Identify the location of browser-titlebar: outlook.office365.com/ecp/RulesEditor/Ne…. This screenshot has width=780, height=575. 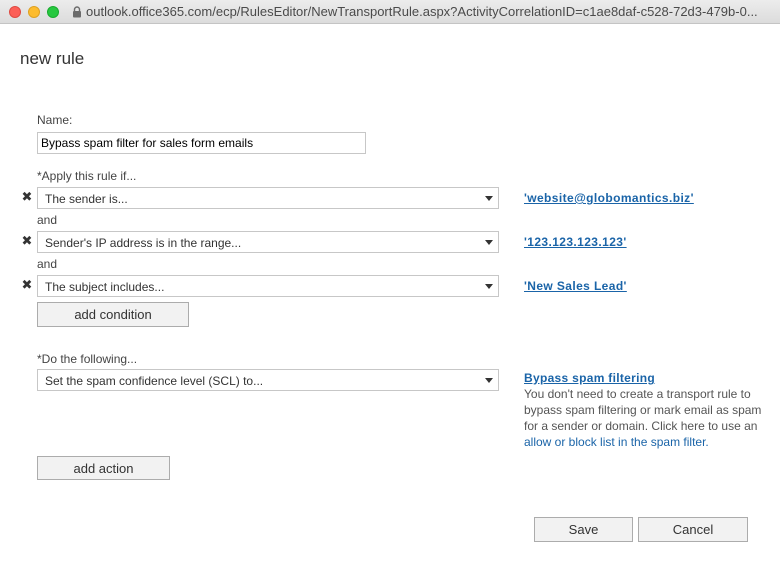
(390, 12).